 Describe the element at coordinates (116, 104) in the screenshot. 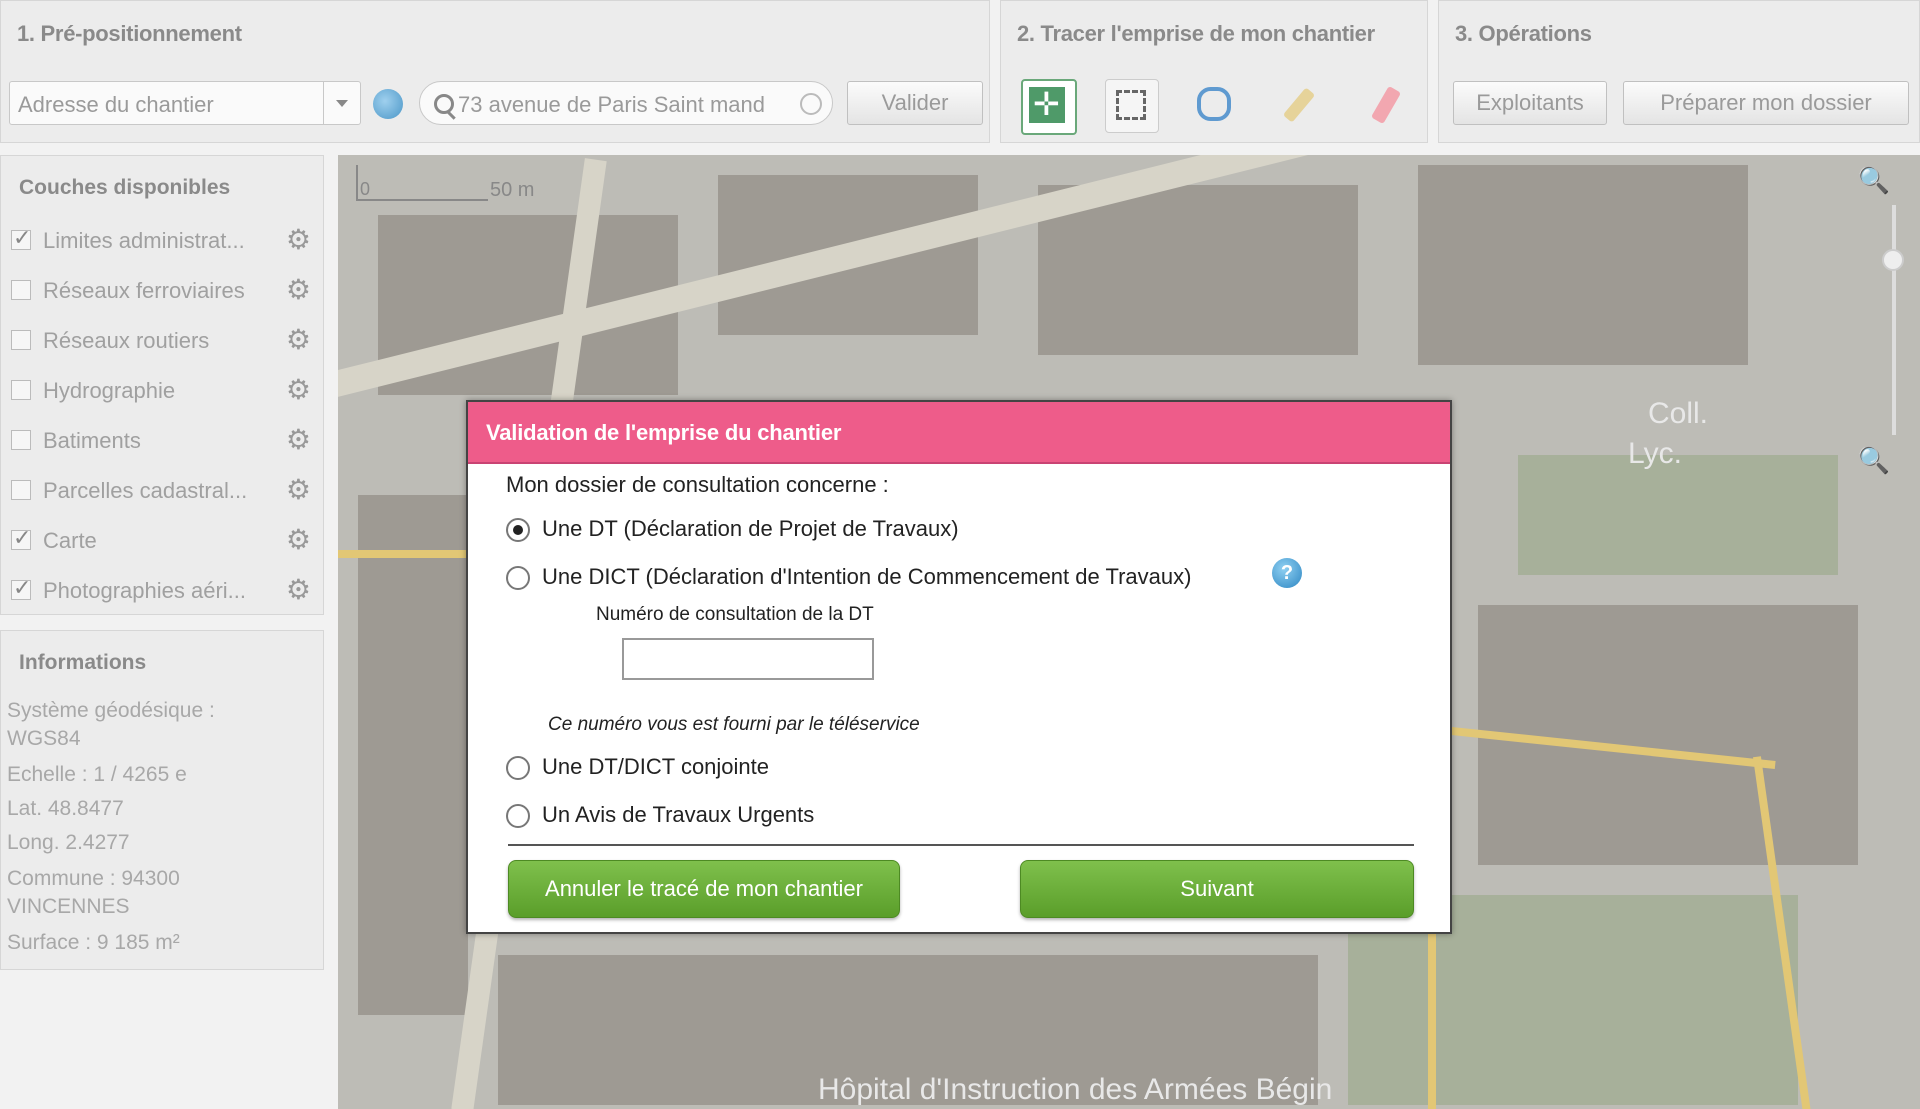

I see `address-type-value: Adresse du chantier` at that location.